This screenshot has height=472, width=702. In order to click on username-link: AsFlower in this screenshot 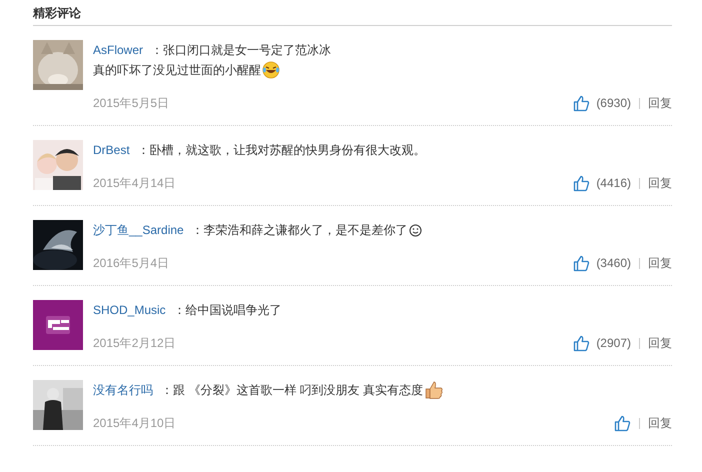, I will do `click(118, 50)`.